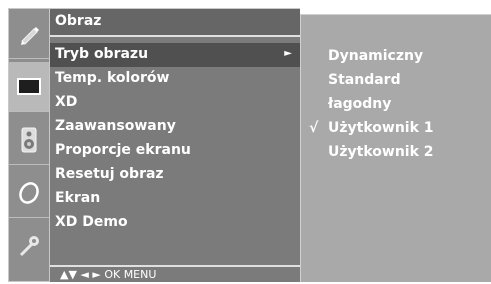  I want to click on monitor-icon, so click(29, 87).